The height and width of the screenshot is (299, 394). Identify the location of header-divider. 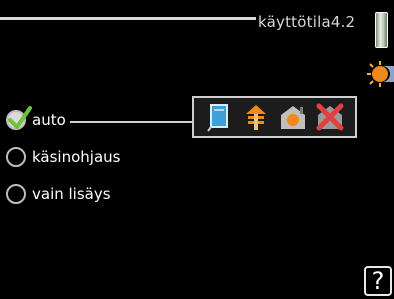
(128, 18).